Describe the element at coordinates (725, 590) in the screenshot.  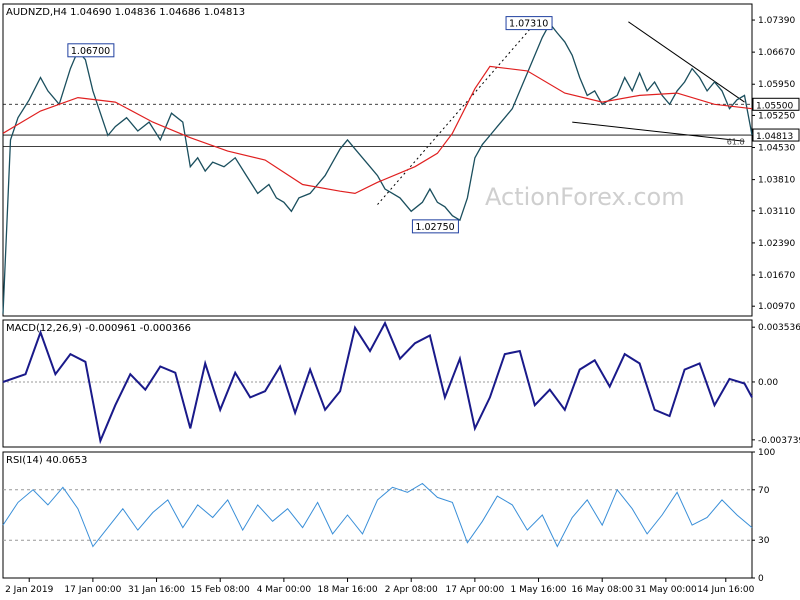
I see `x-tick-label: 14 Jun 16:00` at that location.